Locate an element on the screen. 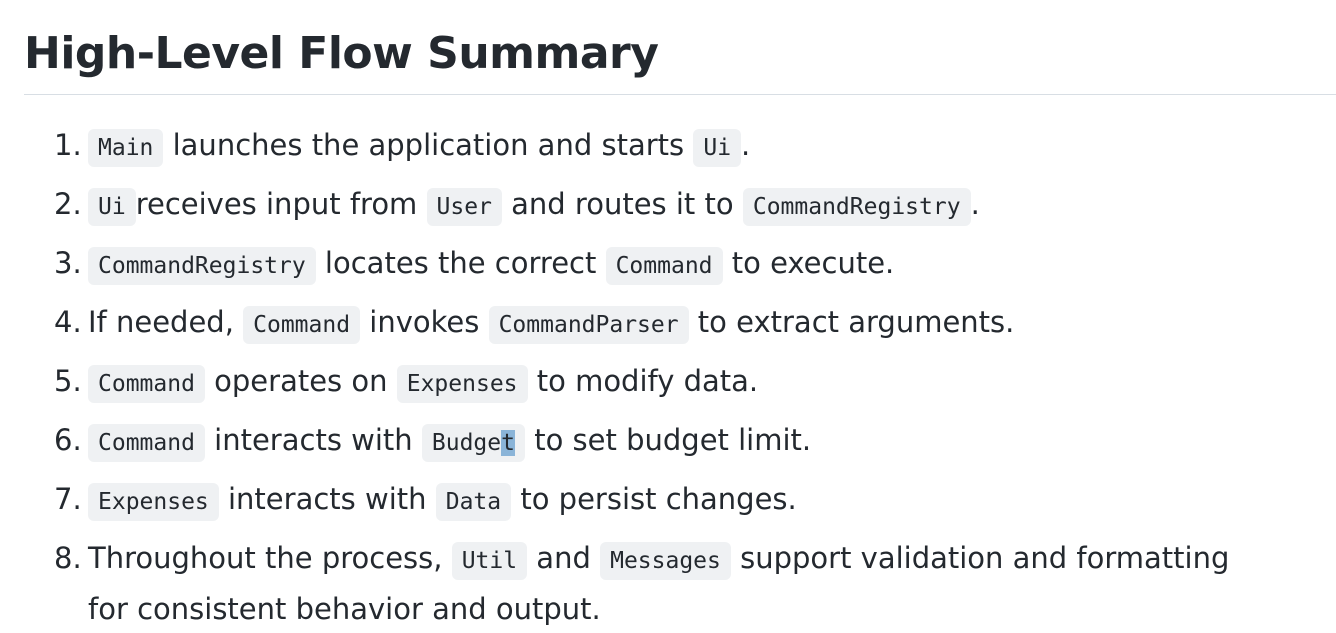  inline-code: CommandParser is located at coordinates (588, 325).